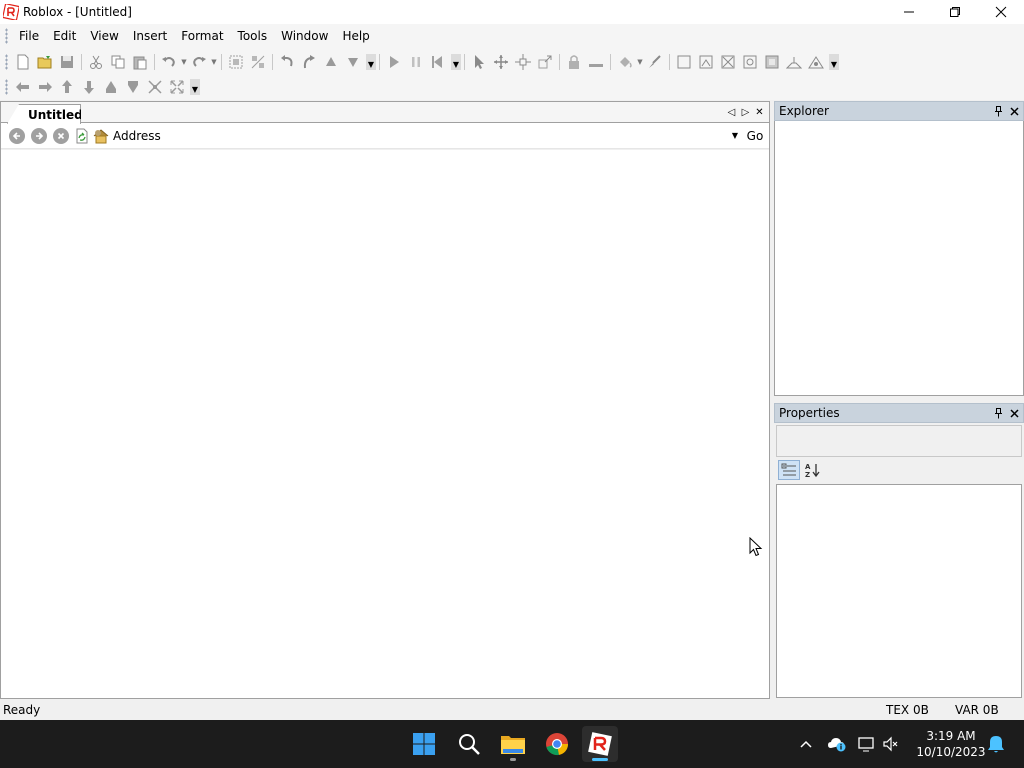 The width and height of the screenshot is (1024, 768). Describe the element at coordinates (133, 87) in the screenshot. I see `zoom-out-button` at that location.